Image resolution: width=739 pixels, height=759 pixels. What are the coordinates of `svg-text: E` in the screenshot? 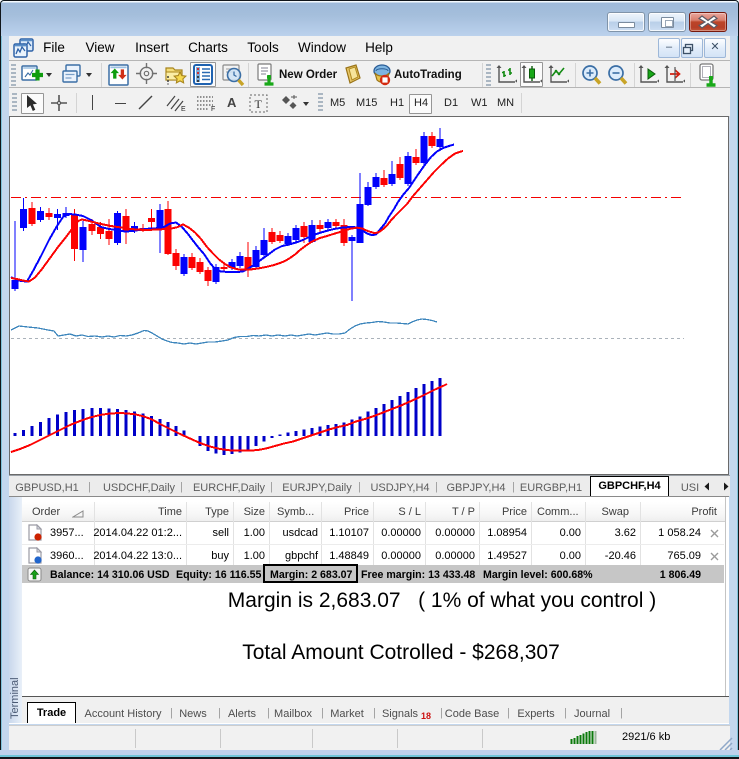 It's located at (183, 109).